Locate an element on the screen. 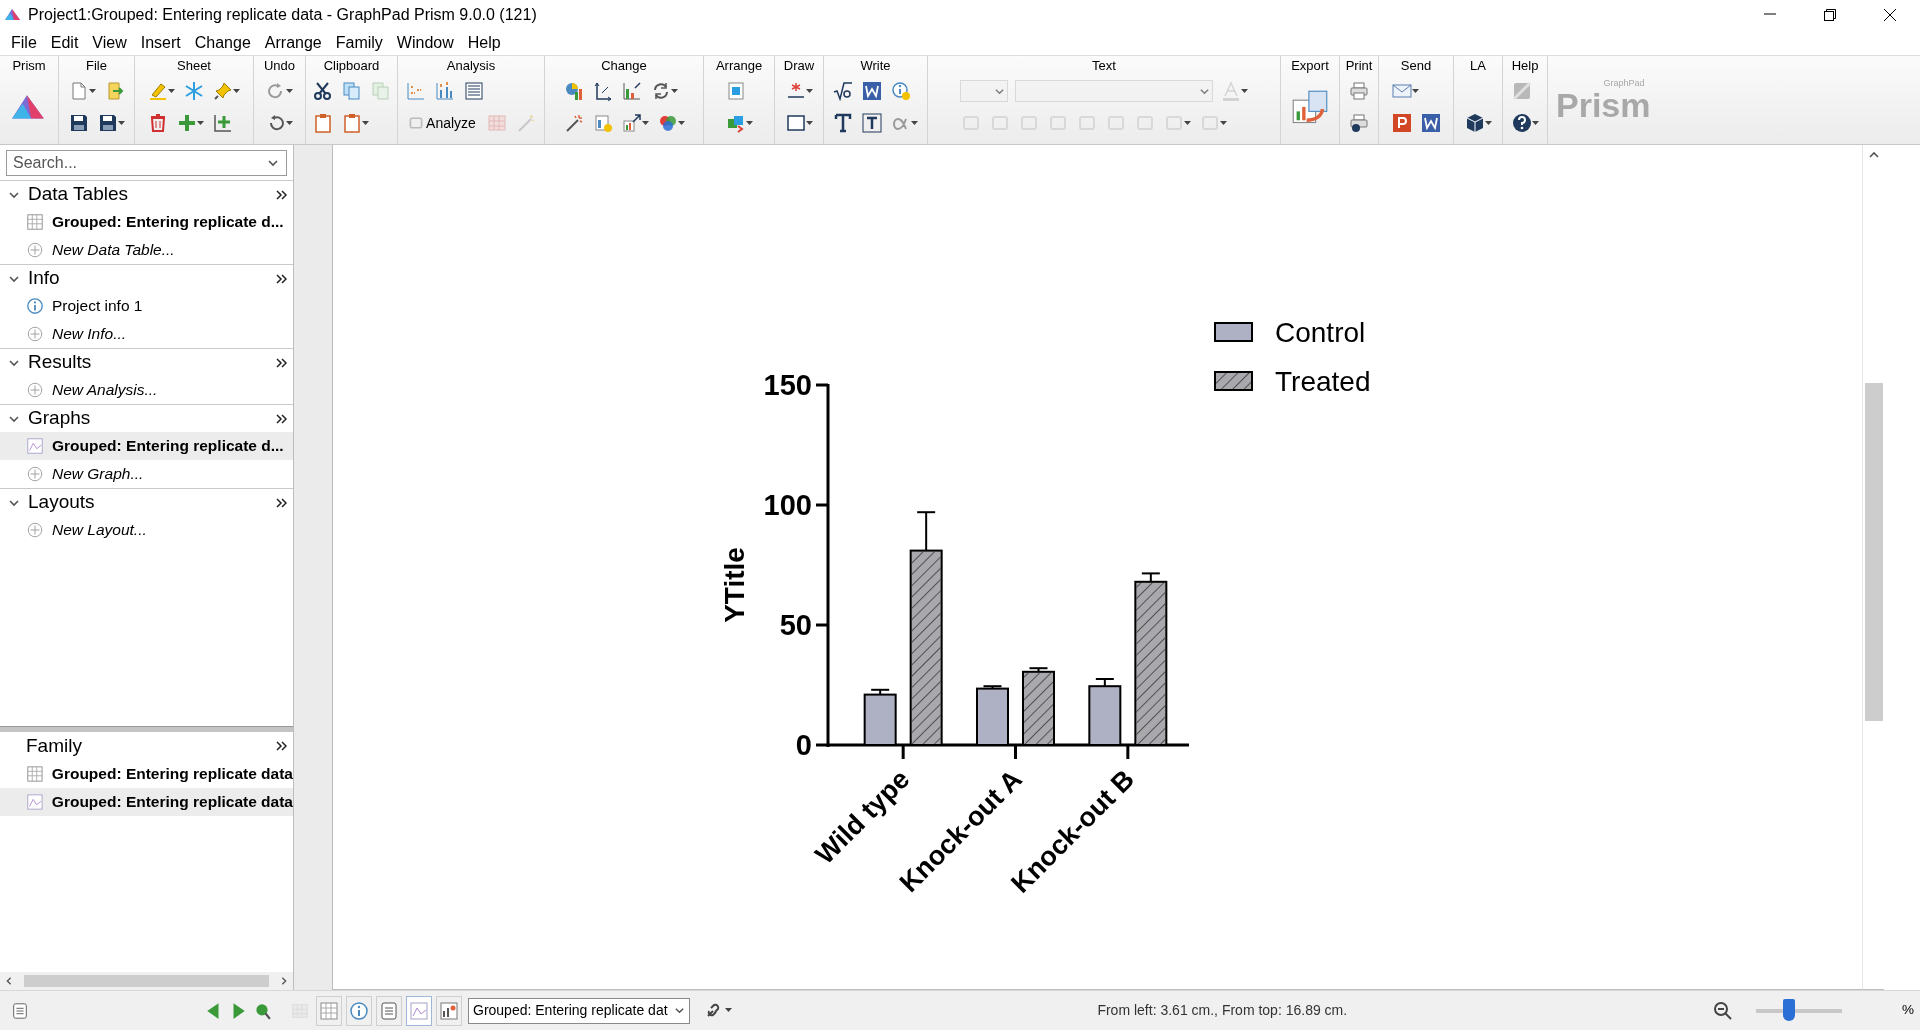 Image resolution: width=1920 pixels, height=1030 pixels. section-header: Results is located at coordinates (146, 362).